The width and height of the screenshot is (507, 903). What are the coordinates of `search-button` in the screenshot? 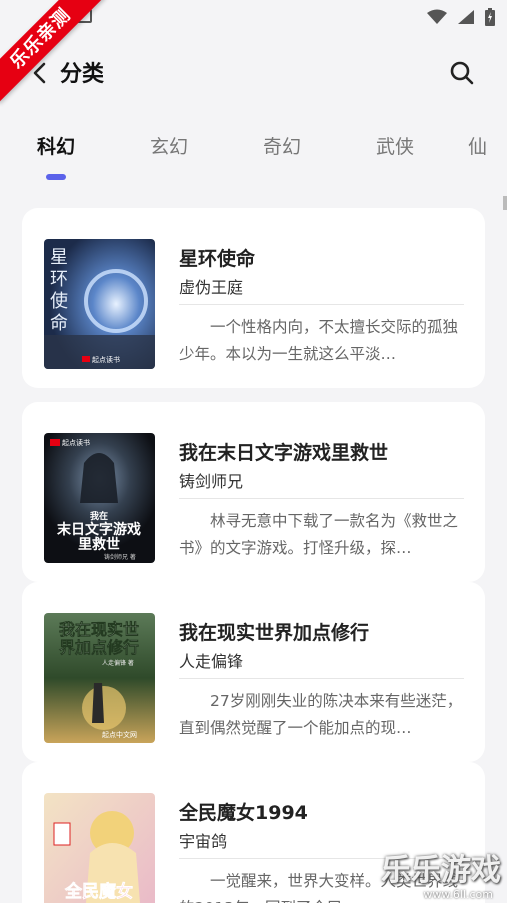 It's located at (462, 73).